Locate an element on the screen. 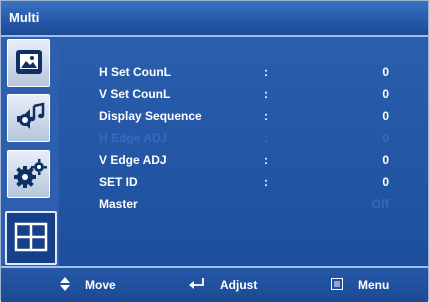 This screenshot has height=302, width=429. menu-title: Multi is located at coordinates (24, 17).